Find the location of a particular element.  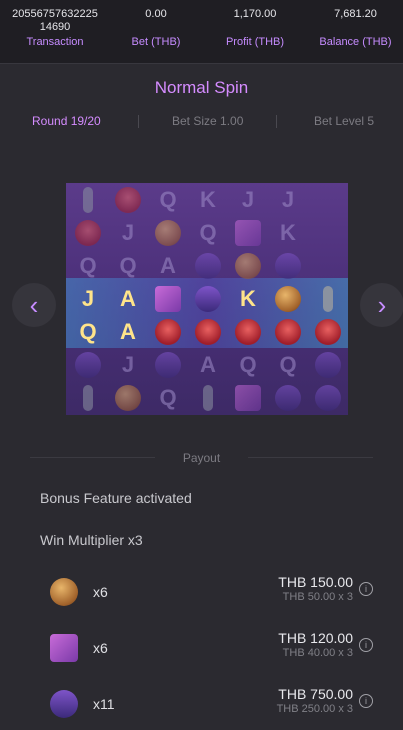

bet-size-label: Bet Size 1.00 is located at coordinates (208, 121).